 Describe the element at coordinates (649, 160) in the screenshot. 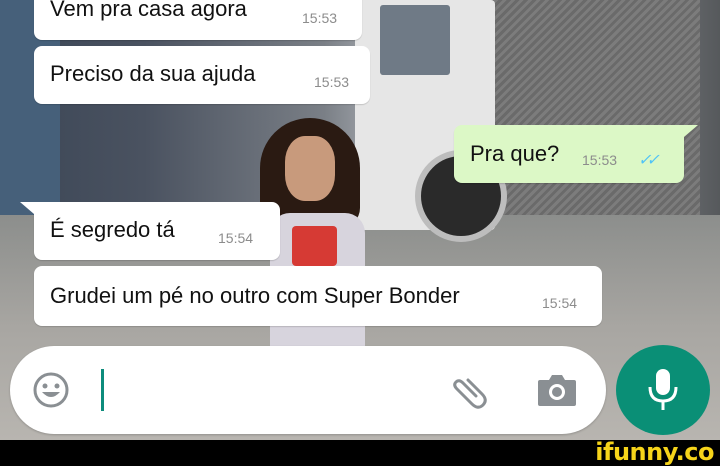

I see `double-check-icon: ✓✓` at that location.